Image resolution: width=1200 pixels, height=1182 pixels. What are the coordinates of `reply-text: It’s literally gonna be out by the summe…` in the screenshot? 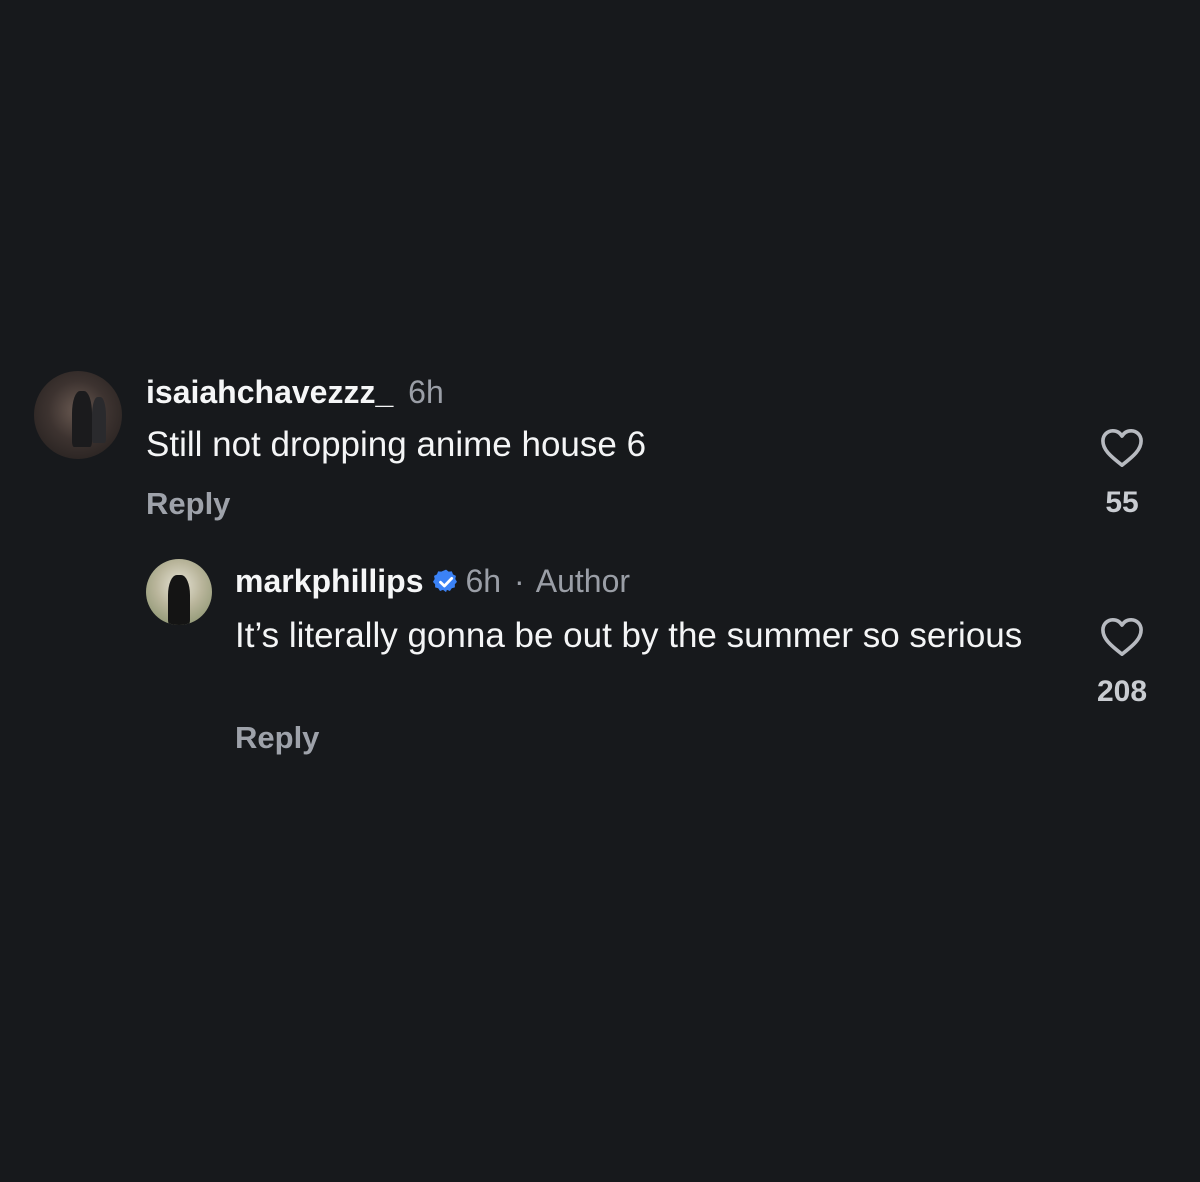 It's located at (629, 635).